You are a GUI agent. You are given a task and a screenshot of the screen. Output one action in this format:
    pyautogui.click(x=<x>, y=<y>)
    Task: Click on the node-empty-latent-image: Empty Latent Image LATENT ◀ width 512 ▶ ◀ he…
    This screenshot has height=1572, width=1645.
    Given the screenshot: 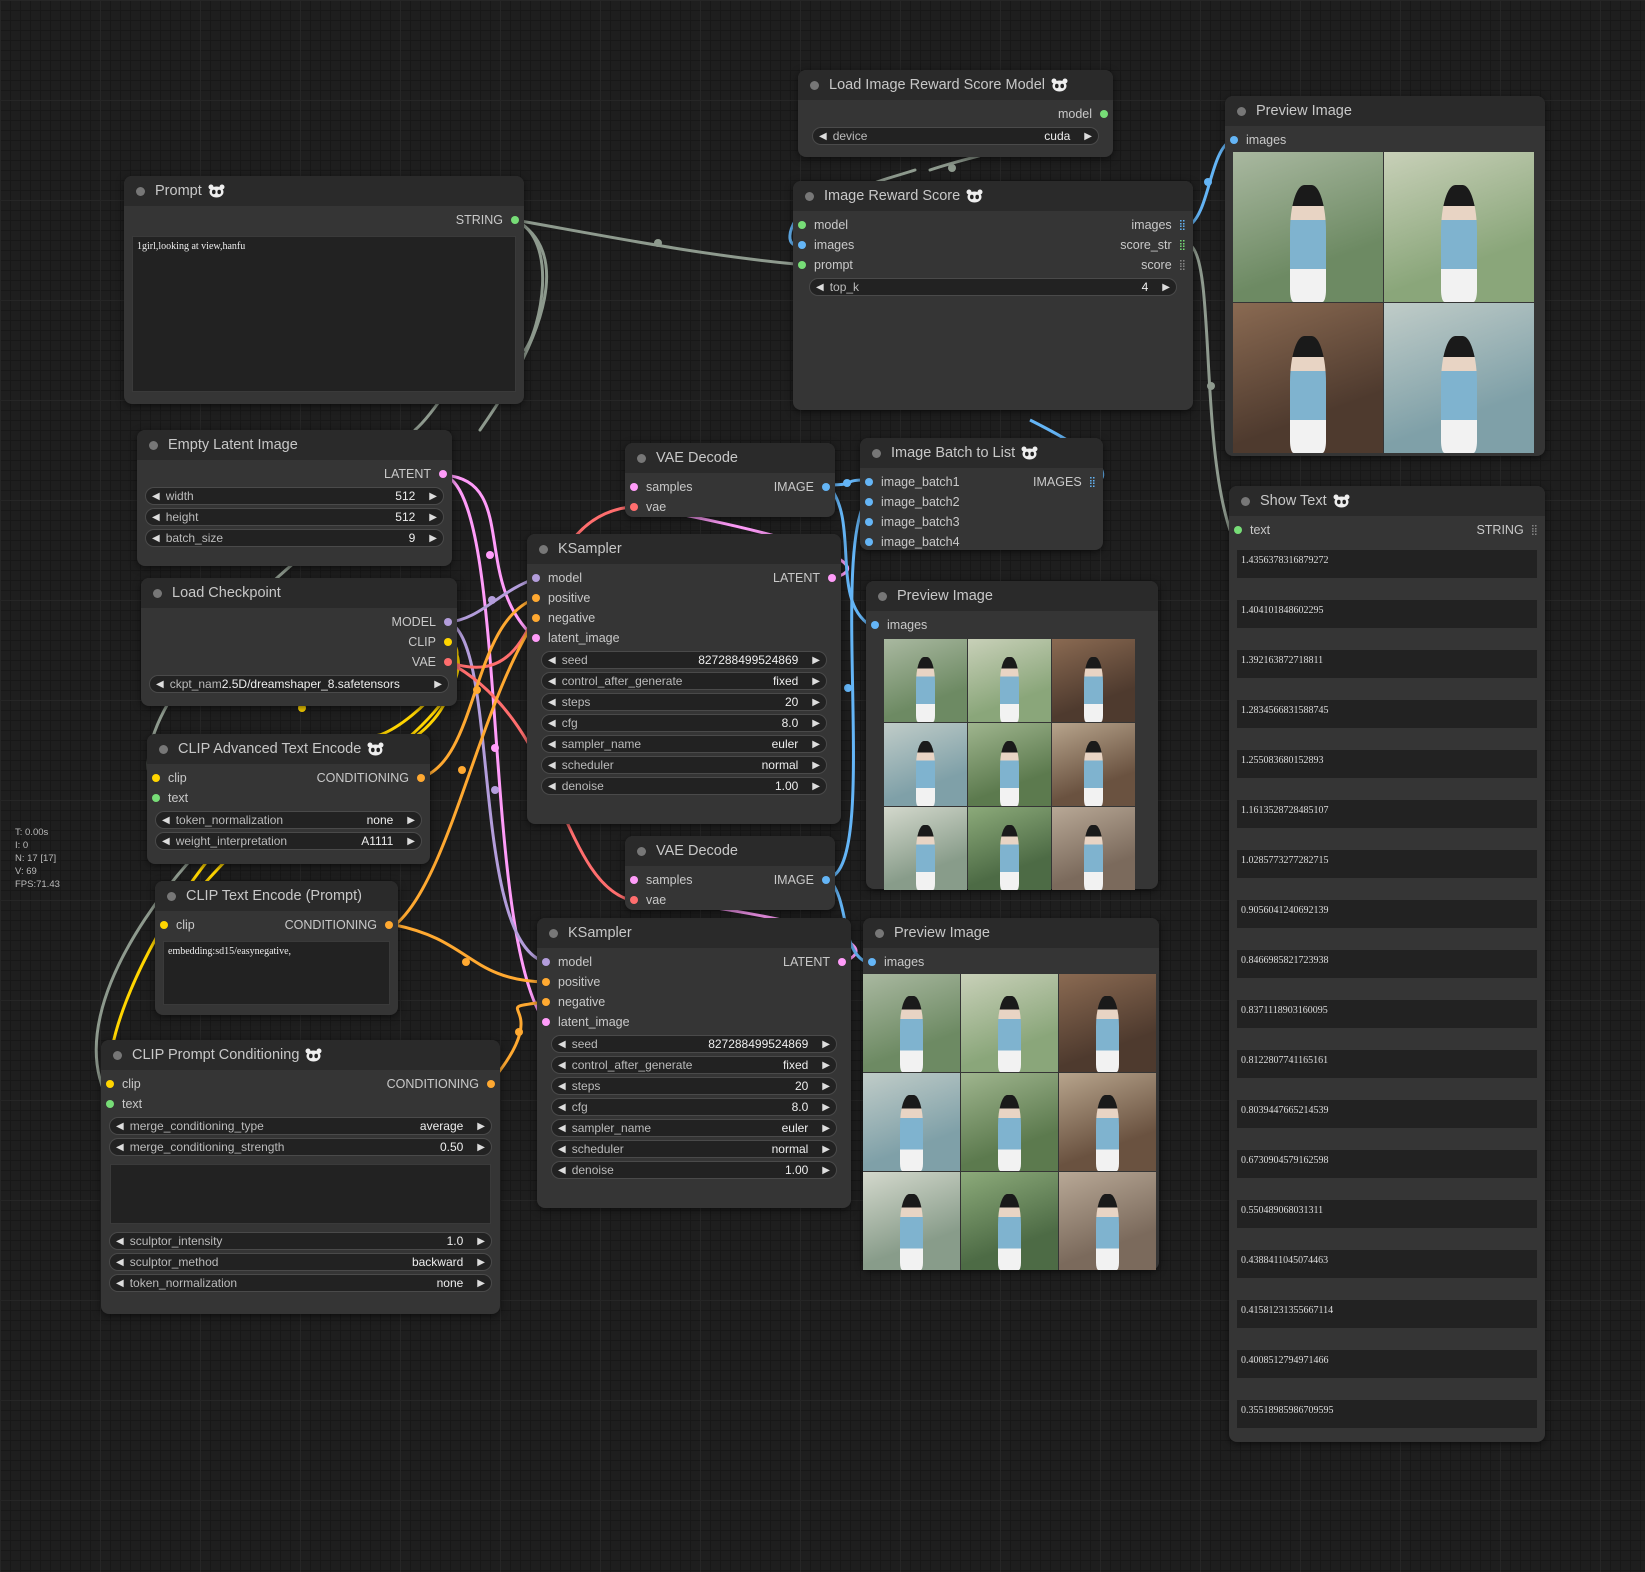 What is the action you would take?
    pyautogui.click(x=294, y=498)
    